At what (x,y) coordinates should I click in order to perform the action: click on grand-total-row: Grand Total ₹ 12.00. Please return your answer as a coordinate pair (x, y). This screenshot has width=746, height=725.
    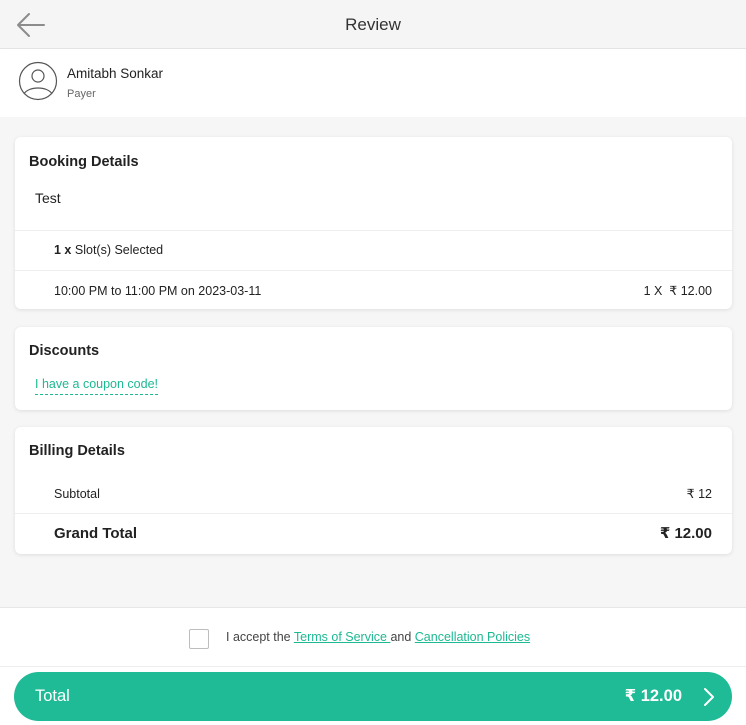
    Looking at the image, I should click on (373, 533).